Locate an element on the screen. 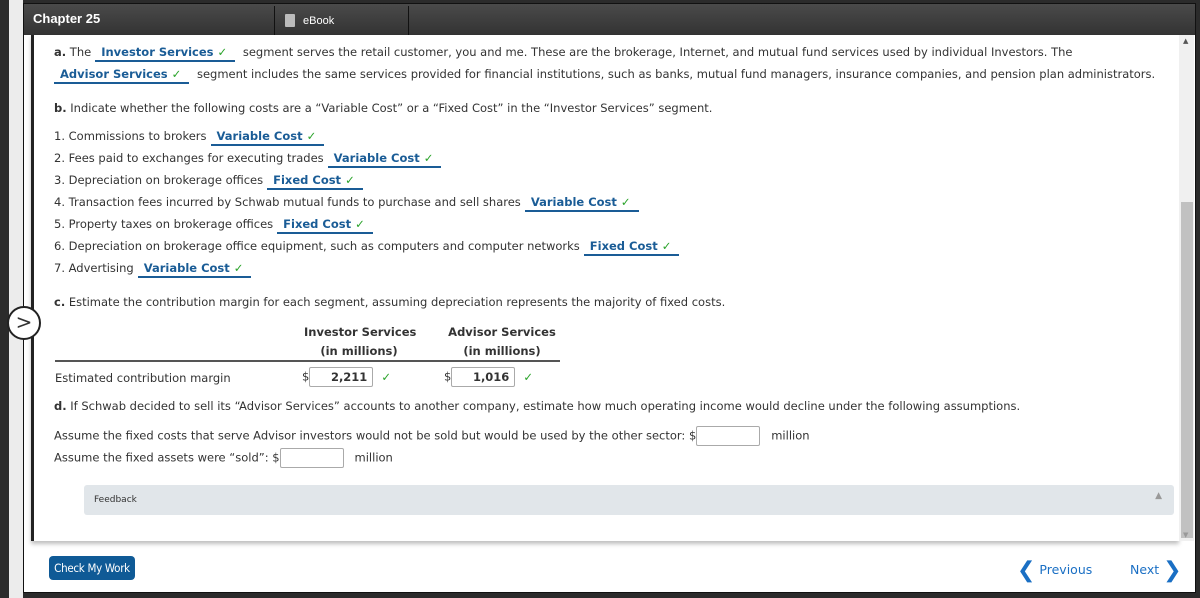  previous-label: Previous is located at coordinates (1066, 569).